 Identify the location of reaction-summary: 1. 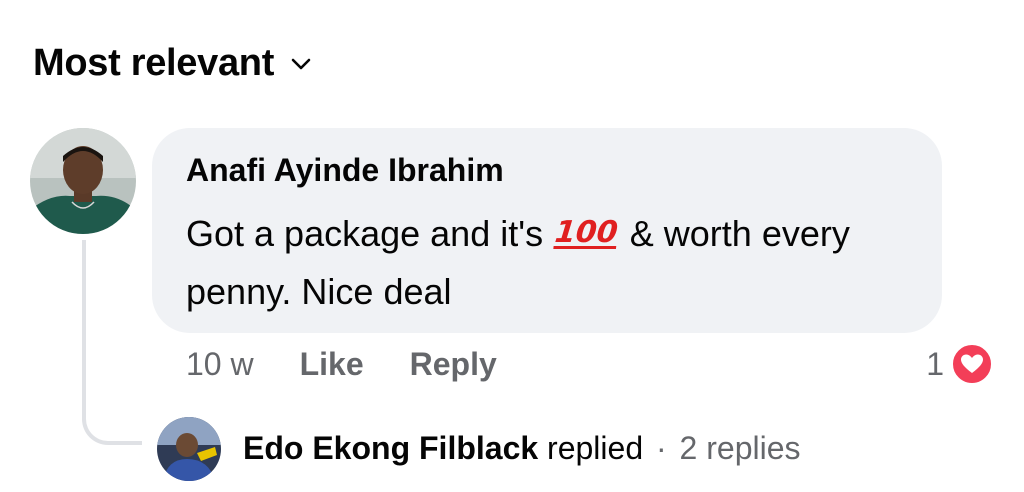
(960, 364).